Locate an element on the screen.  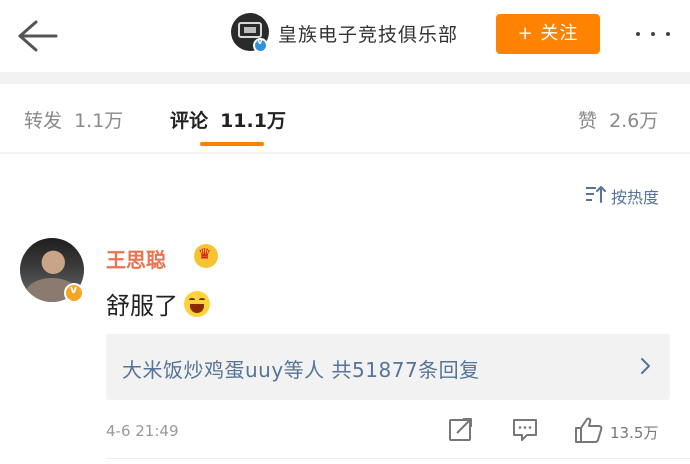
tab-reposts: 转发 1.1万 is located at coordinates (73, 119).